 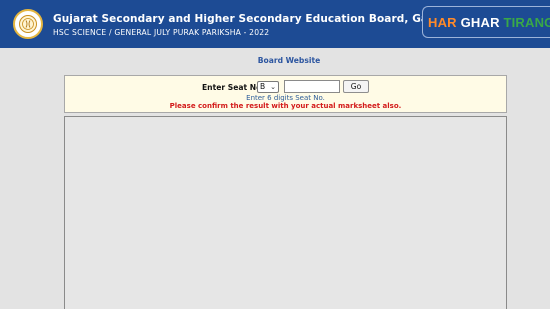 What do you see at coordinates (480, 22) in the screenshot?
I see `banner-word-ghar: GHAR` at bounding box center [480, 22].